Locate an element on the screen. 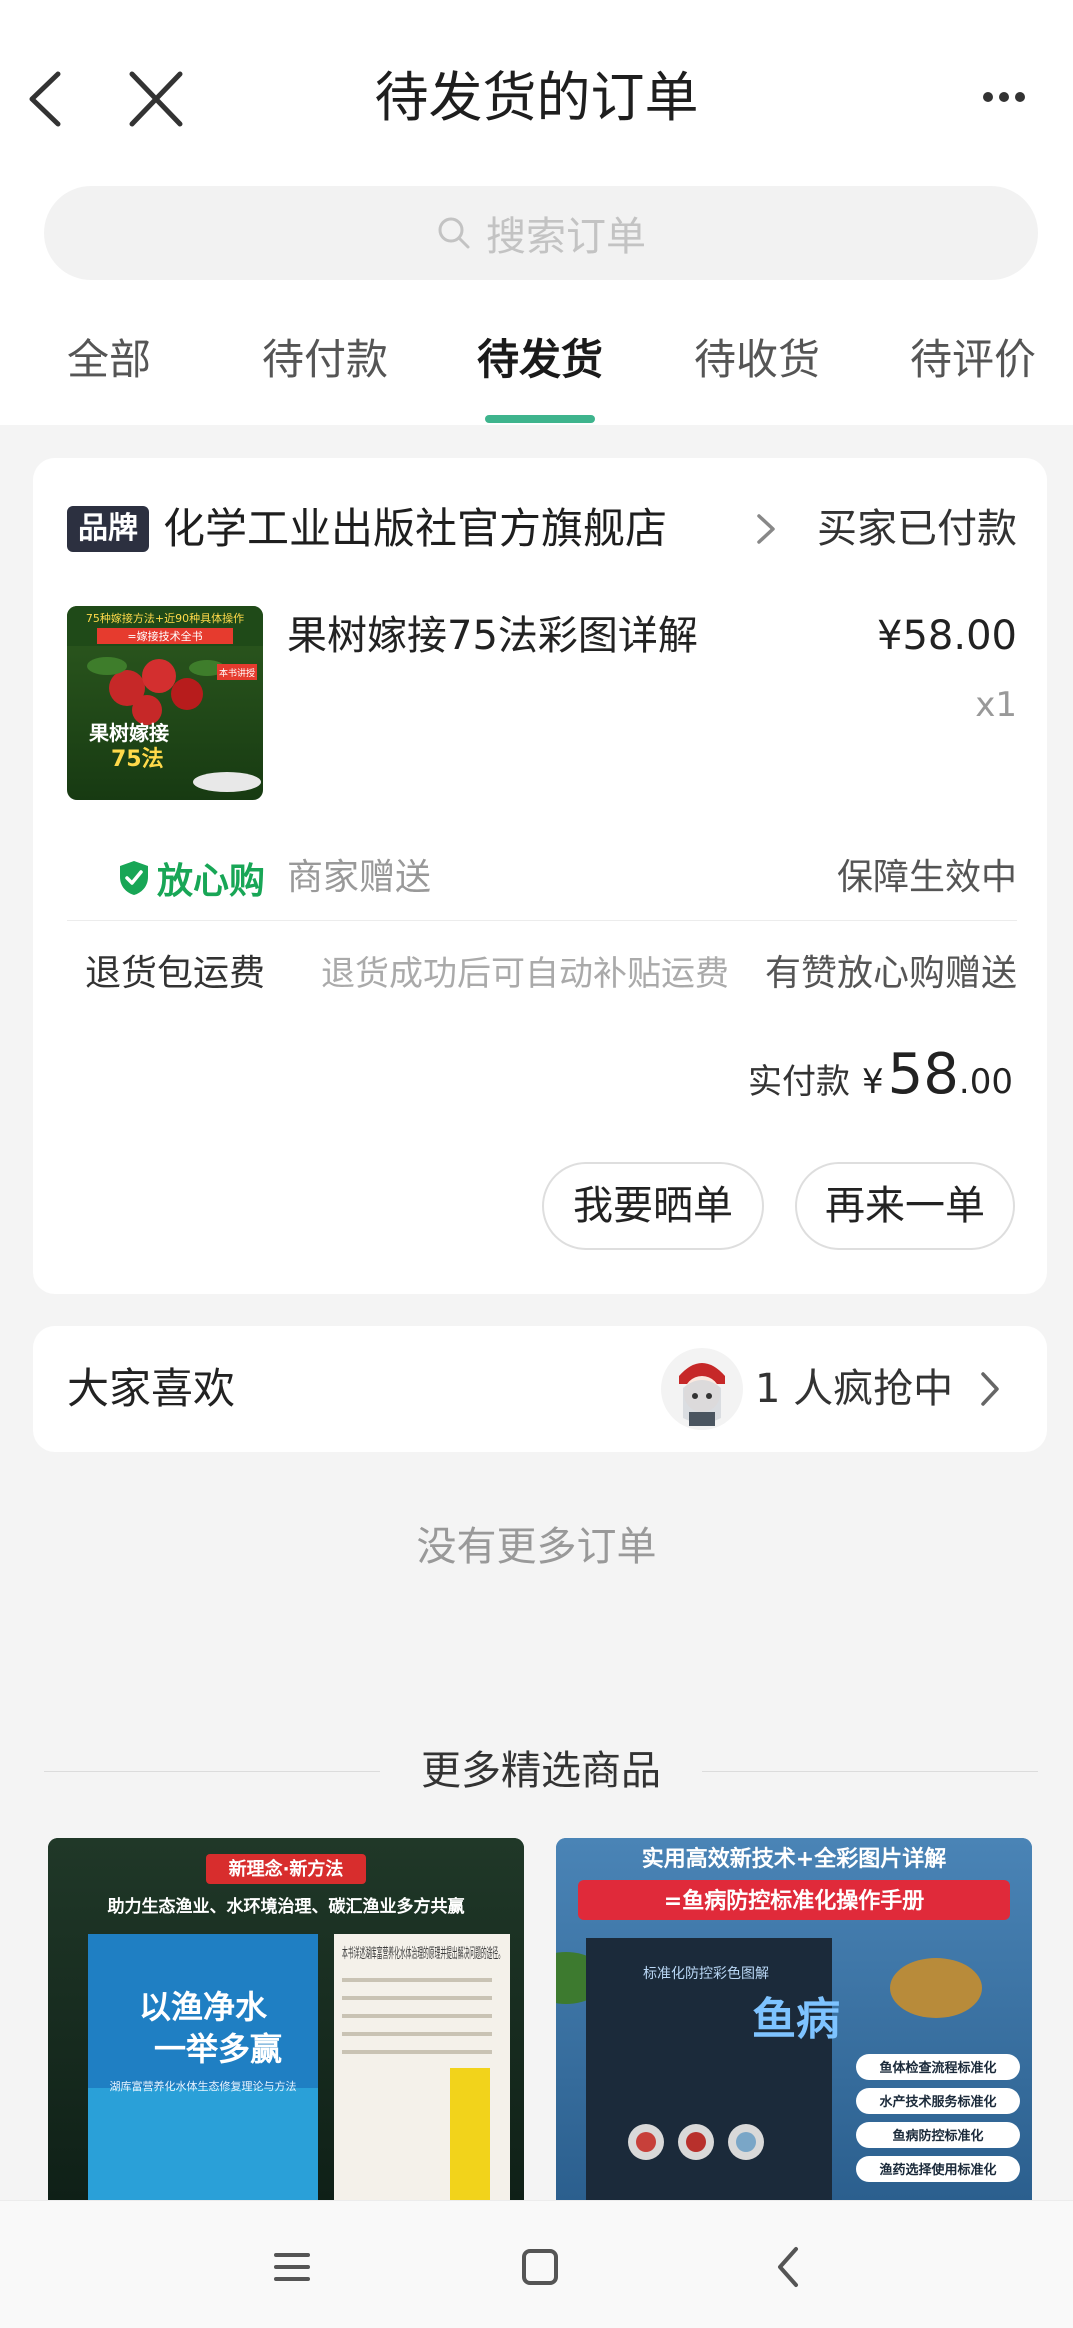 This screenshot has height=2328, width=1073. paid-amount: 实付款 ¥ 58 .00 is located at coordinates (880, 1082).